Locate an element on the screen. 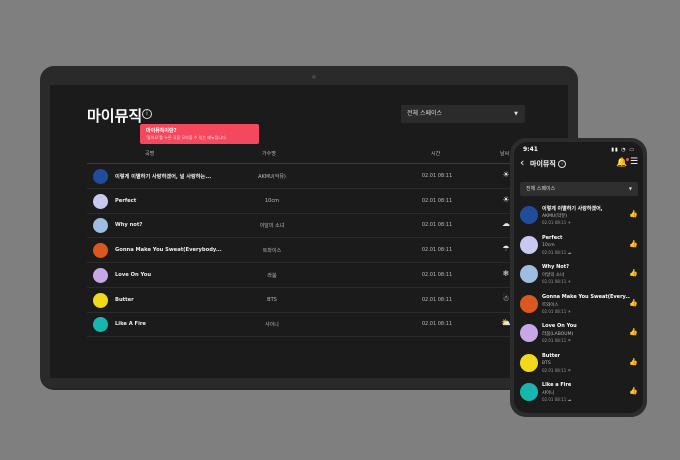  artist-name: BTS is located at coordinates (546, 363).